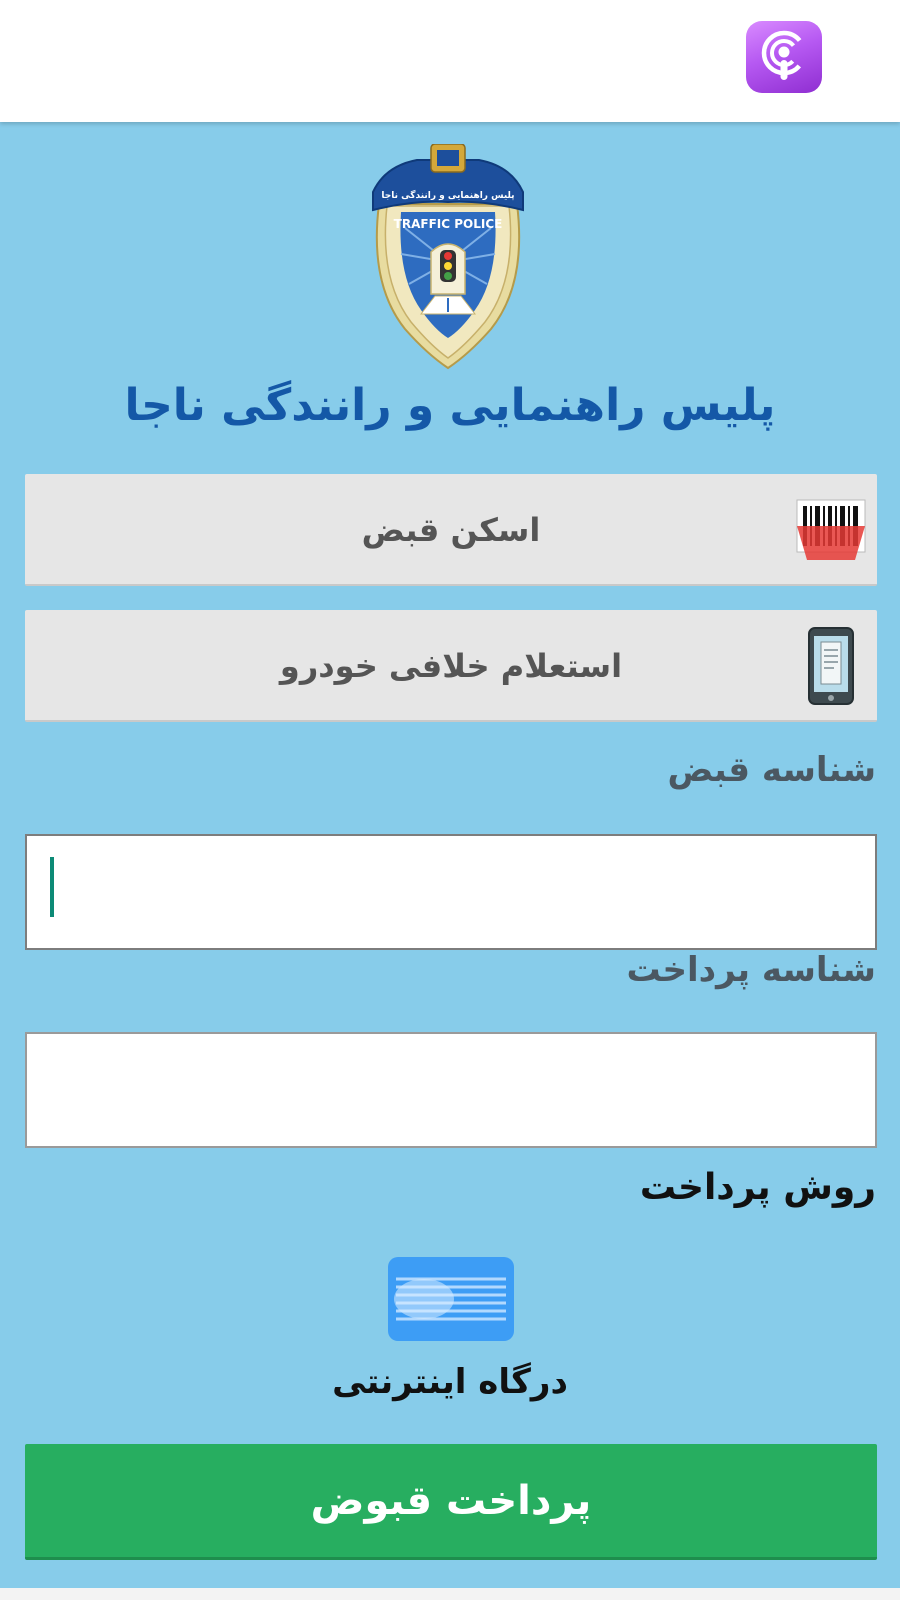 The width and height of the screenshot is (900, 1600). I want to click on podcast-icon, so click(784, 57).